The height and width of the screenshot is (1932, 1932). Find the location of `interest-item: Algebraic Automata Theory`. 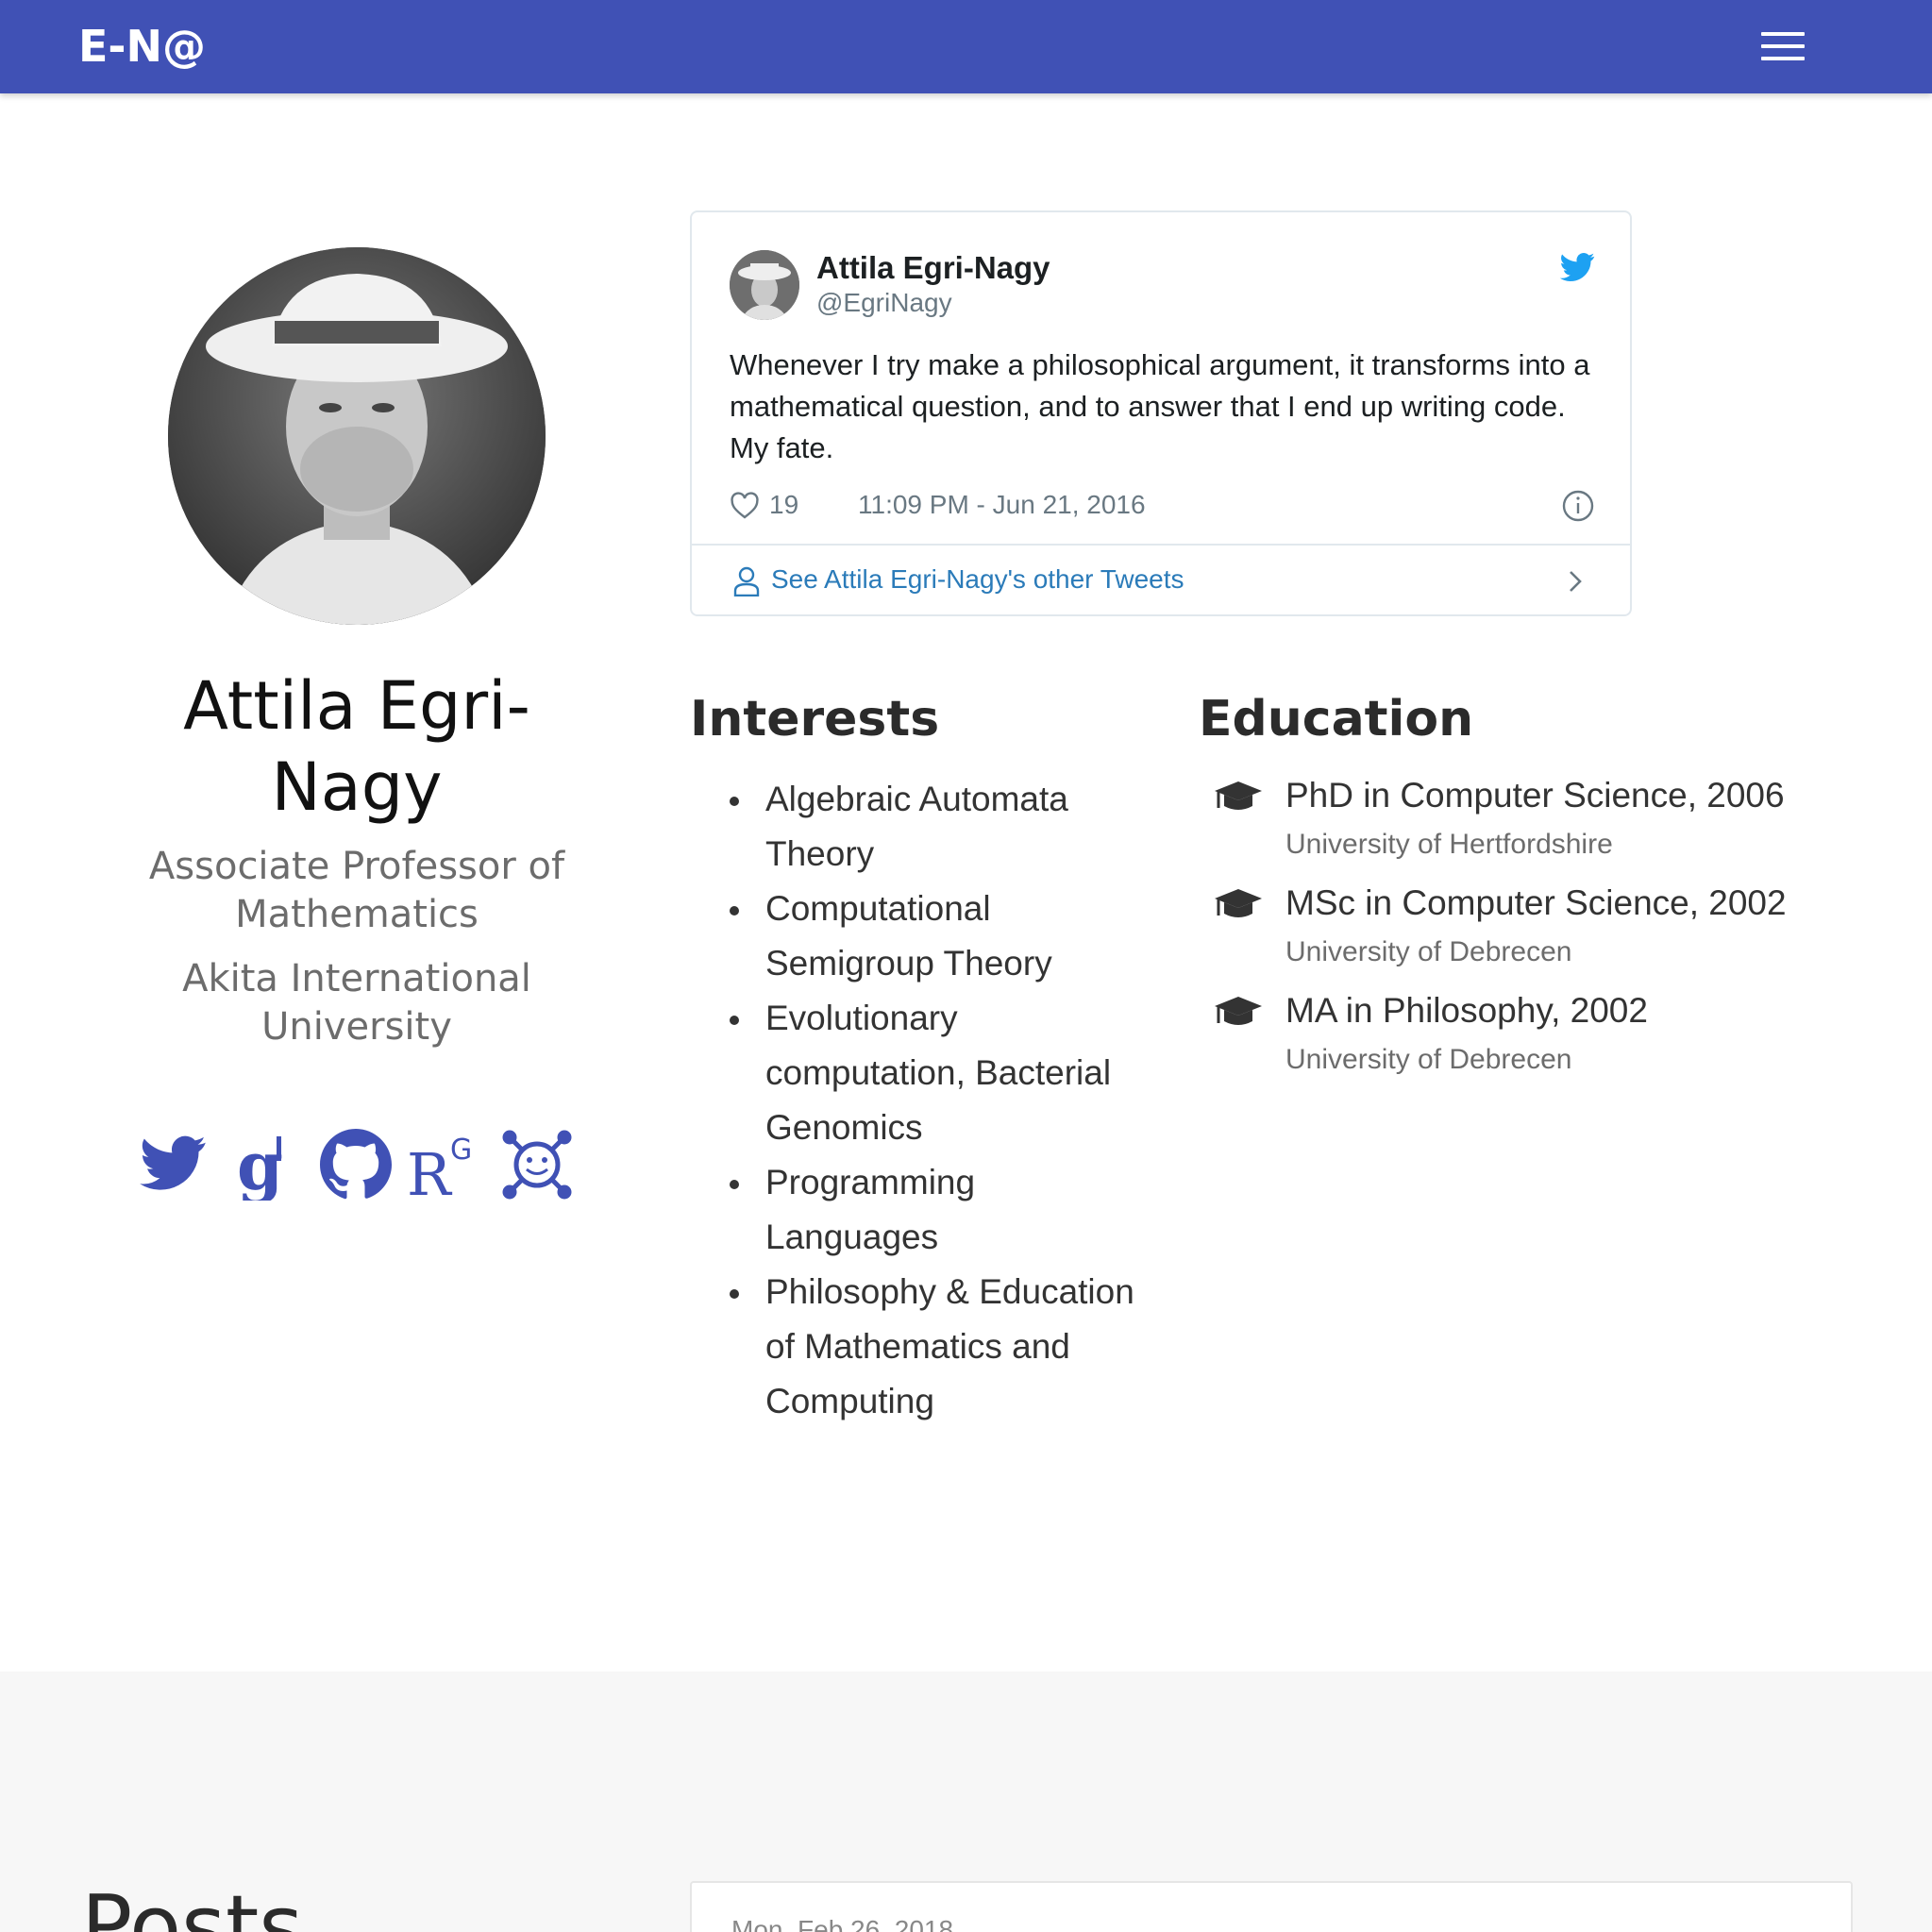

interest-item: Algebraic Automata Theory is located at coordinates (936, 827).